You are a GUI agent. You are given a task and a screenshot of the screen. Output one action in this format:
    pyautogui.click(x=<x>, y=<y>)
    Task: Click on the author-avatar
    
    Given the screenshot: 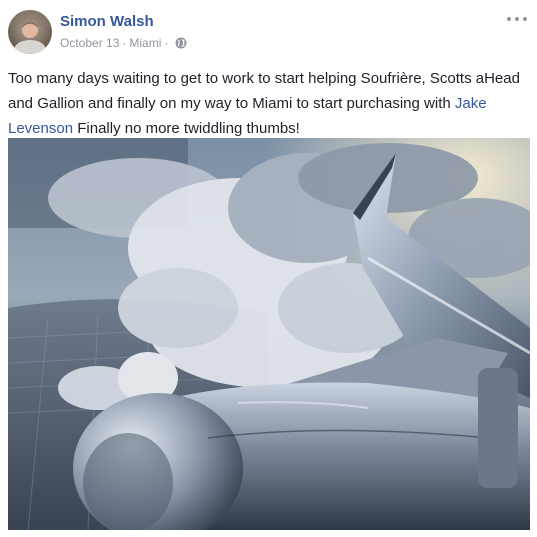 What is the action you would take?
    pyautogui.click(x=30, y=32)
    